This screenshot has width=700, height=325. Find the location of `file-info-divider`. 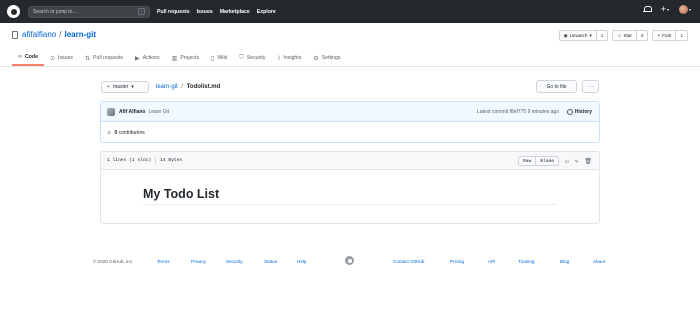

file-info-divider is located at coordinates (156, 160).